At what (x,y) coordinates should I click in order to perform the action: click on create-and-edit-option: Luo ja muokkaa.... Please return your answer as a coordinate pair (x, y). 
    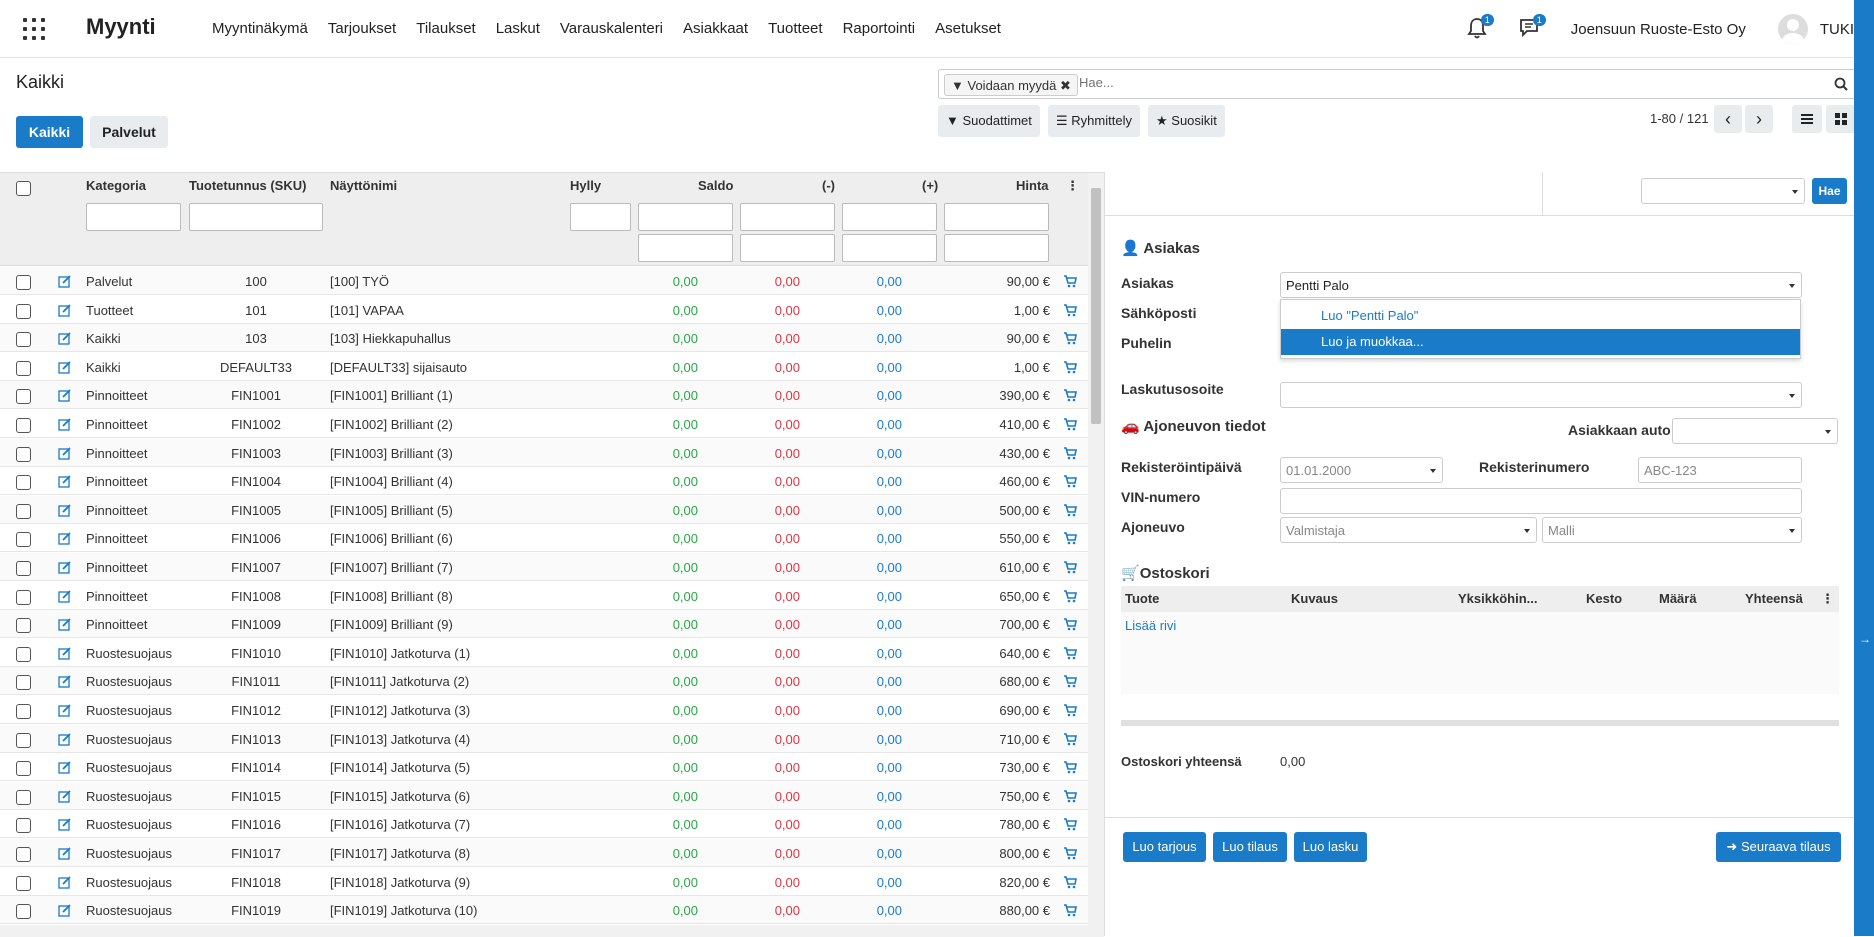
    Looking at the image, I should click on (1540, 342).